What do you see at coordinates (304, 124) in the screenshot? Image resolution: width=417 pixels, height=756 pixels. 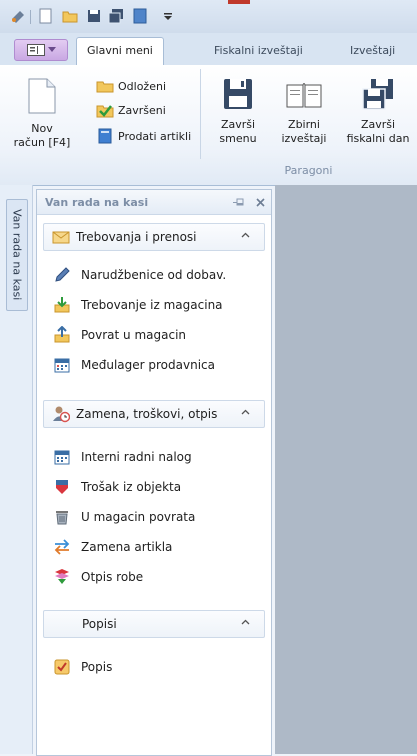 I see `summary-reports-label-line1: Zbirni` at bounding box center [304, 124].